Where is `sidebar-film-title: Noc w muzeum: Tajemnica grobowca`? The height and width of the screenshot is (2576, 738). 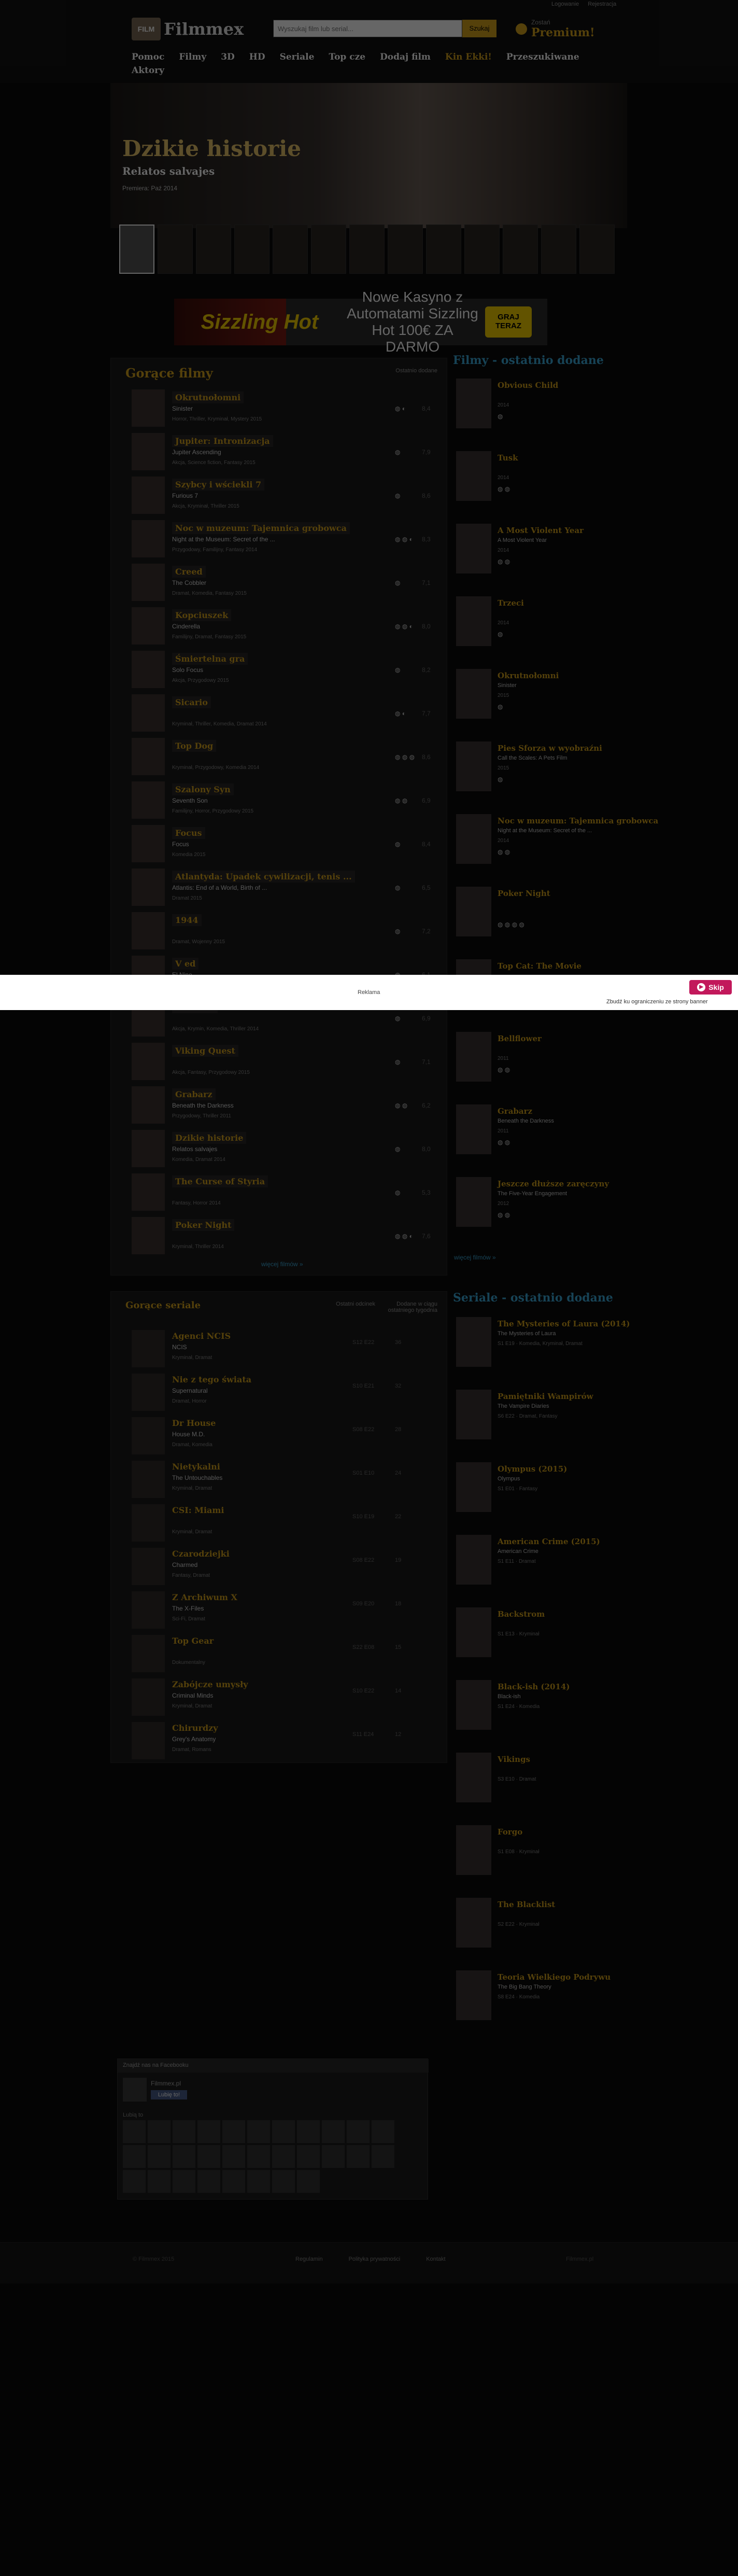
sidebar-film-title: Noc w muzeum: Tajemnica grobowca is located at coordinates (578, 820).